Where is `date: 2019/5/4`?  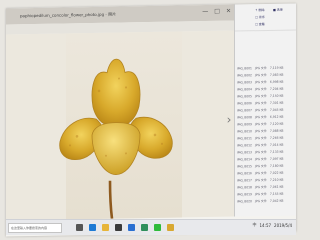 date: 2019/5/4 is located at coordinates (283, 225).